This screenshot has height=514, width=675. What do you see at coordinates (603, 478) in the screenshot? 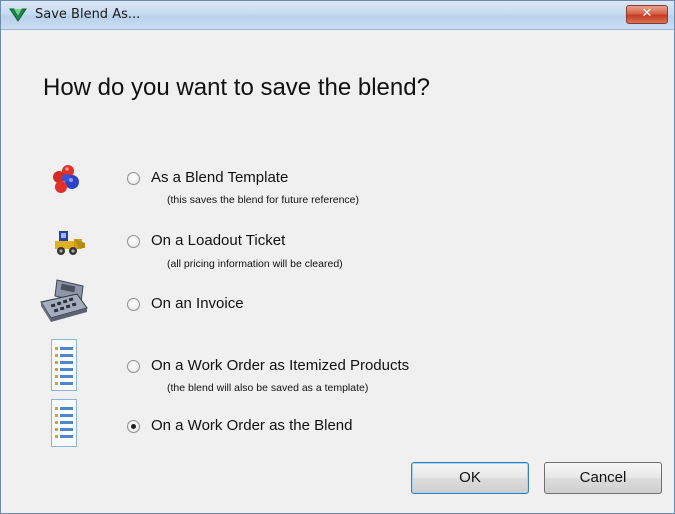
I see `cancel-button: Cancel` at bounding box center [603, 478].